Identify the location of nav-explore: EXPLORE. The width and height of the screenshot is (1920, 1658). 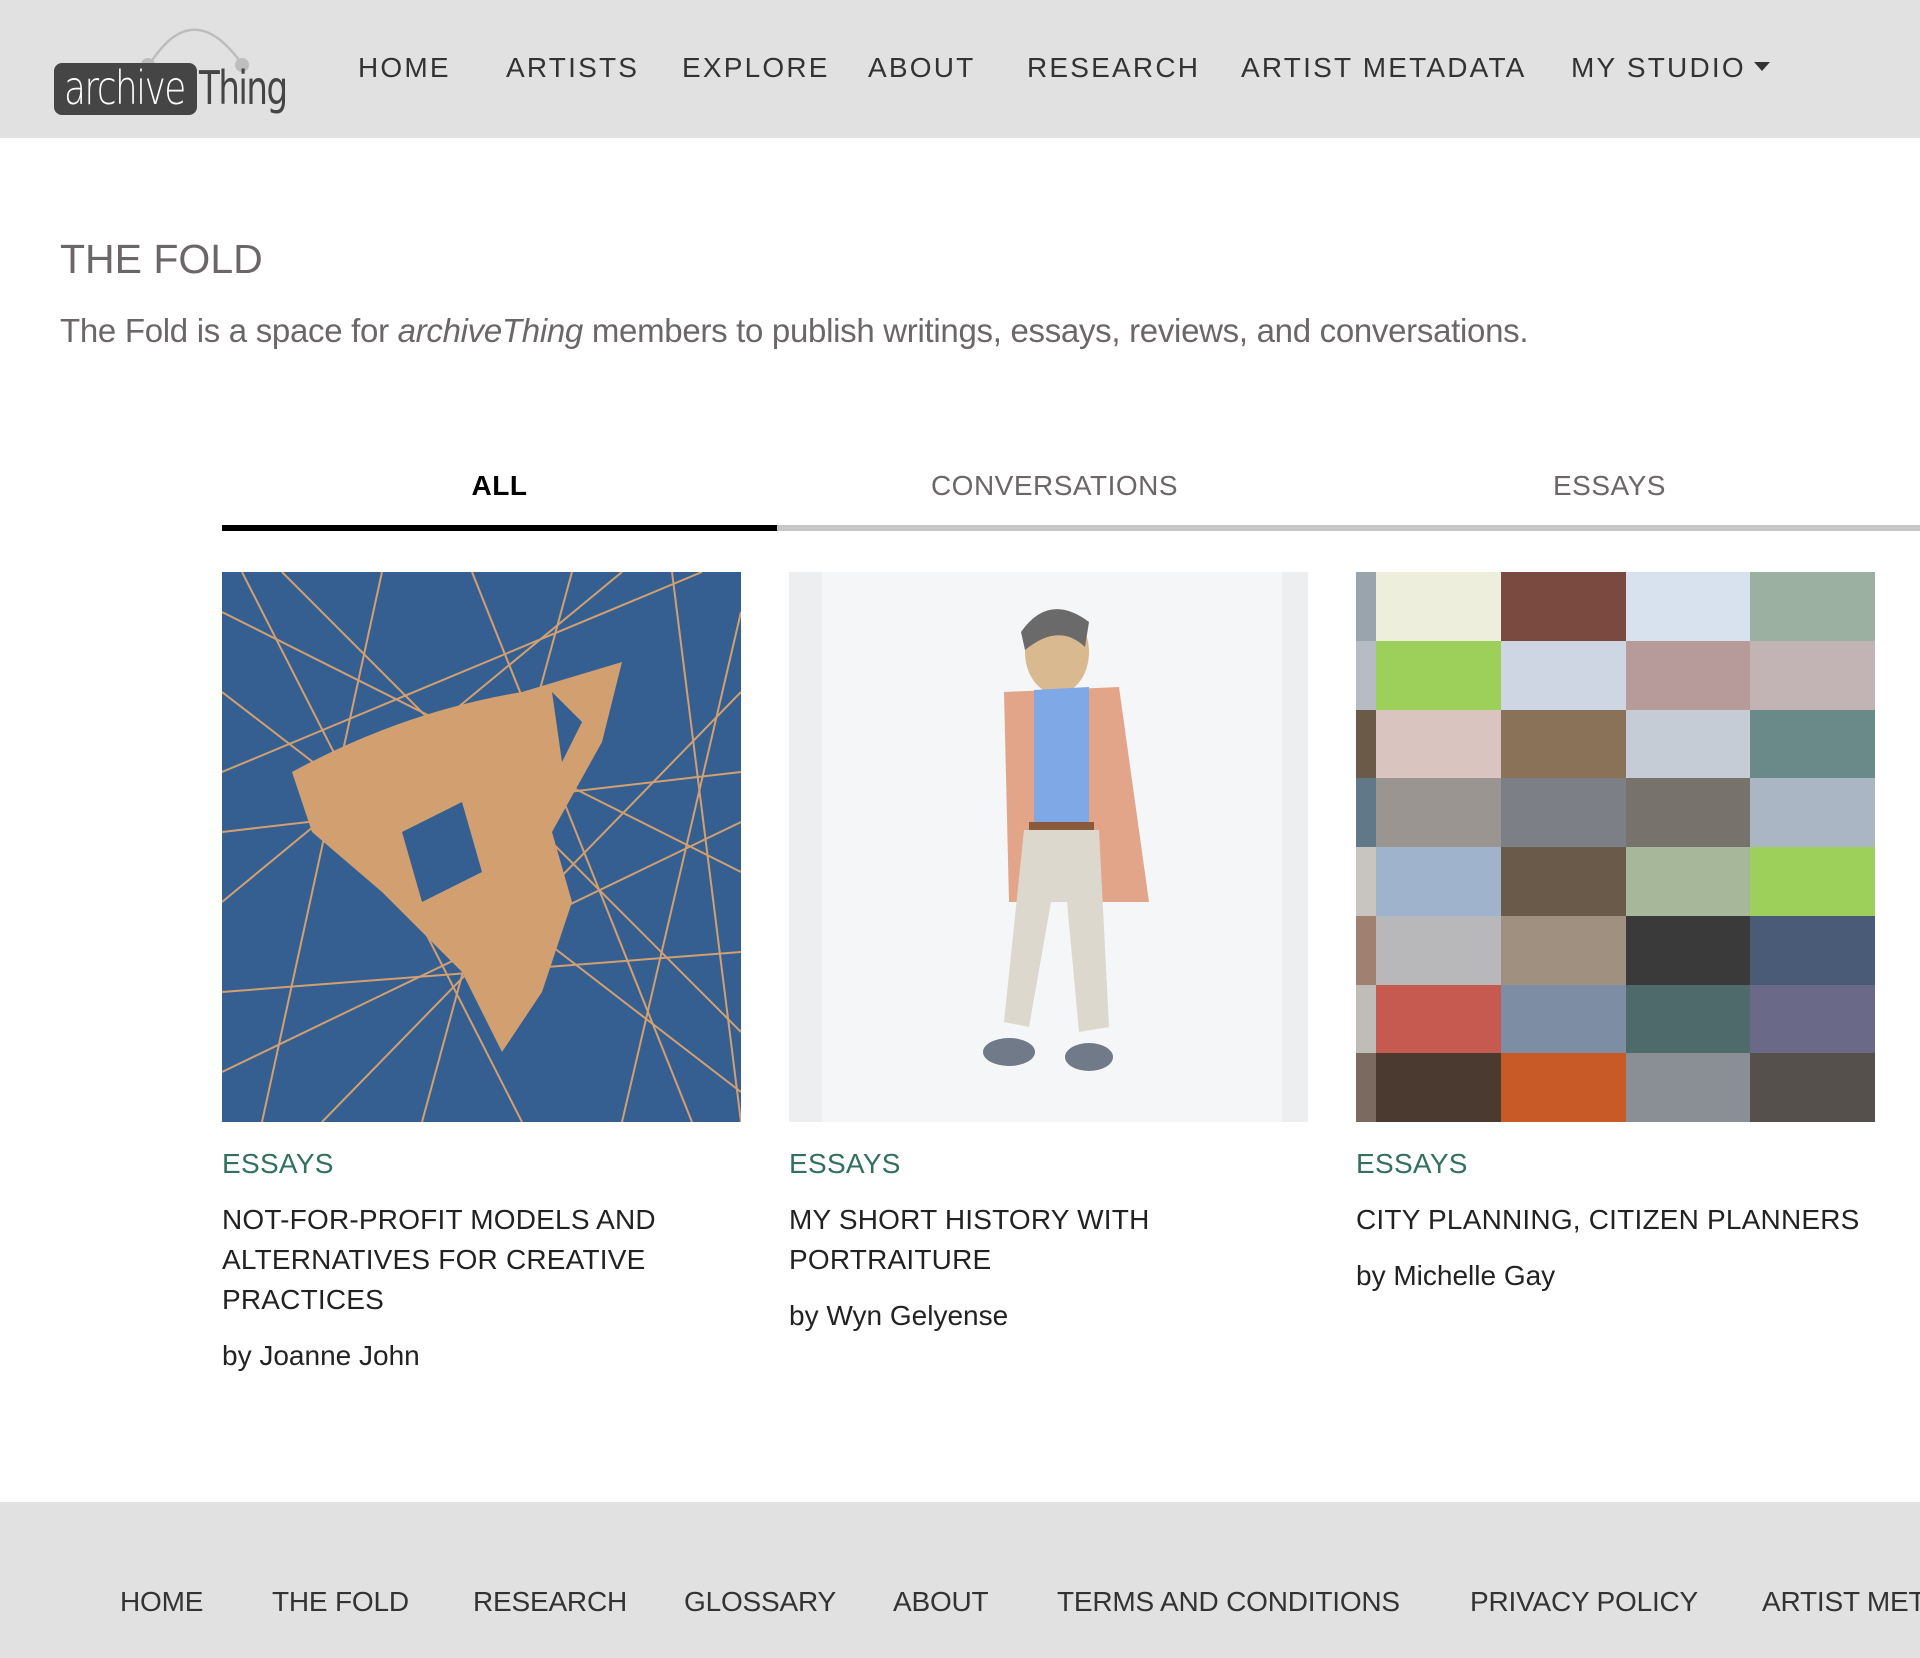
(756, 68).